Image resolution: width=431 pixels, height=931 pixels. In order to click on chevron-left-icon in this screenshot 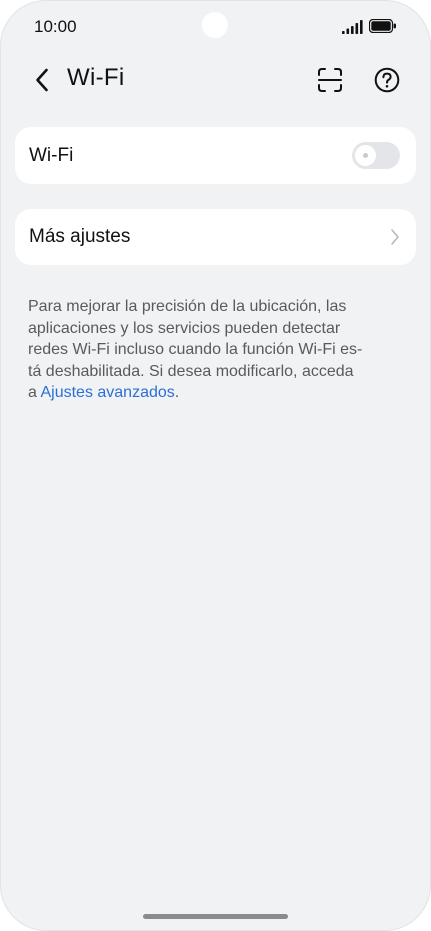, I will do `click(42, 80)`.